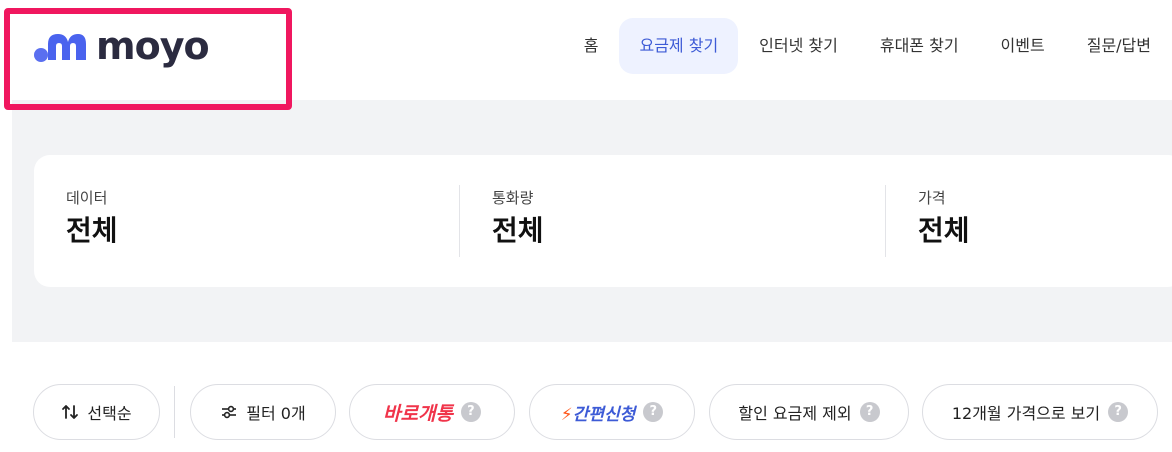 The image size is (1172, 452). Describe the element at coordinates (1119, 46) in the screenshot. I see `nav-qna: 질문/답변` at that location.